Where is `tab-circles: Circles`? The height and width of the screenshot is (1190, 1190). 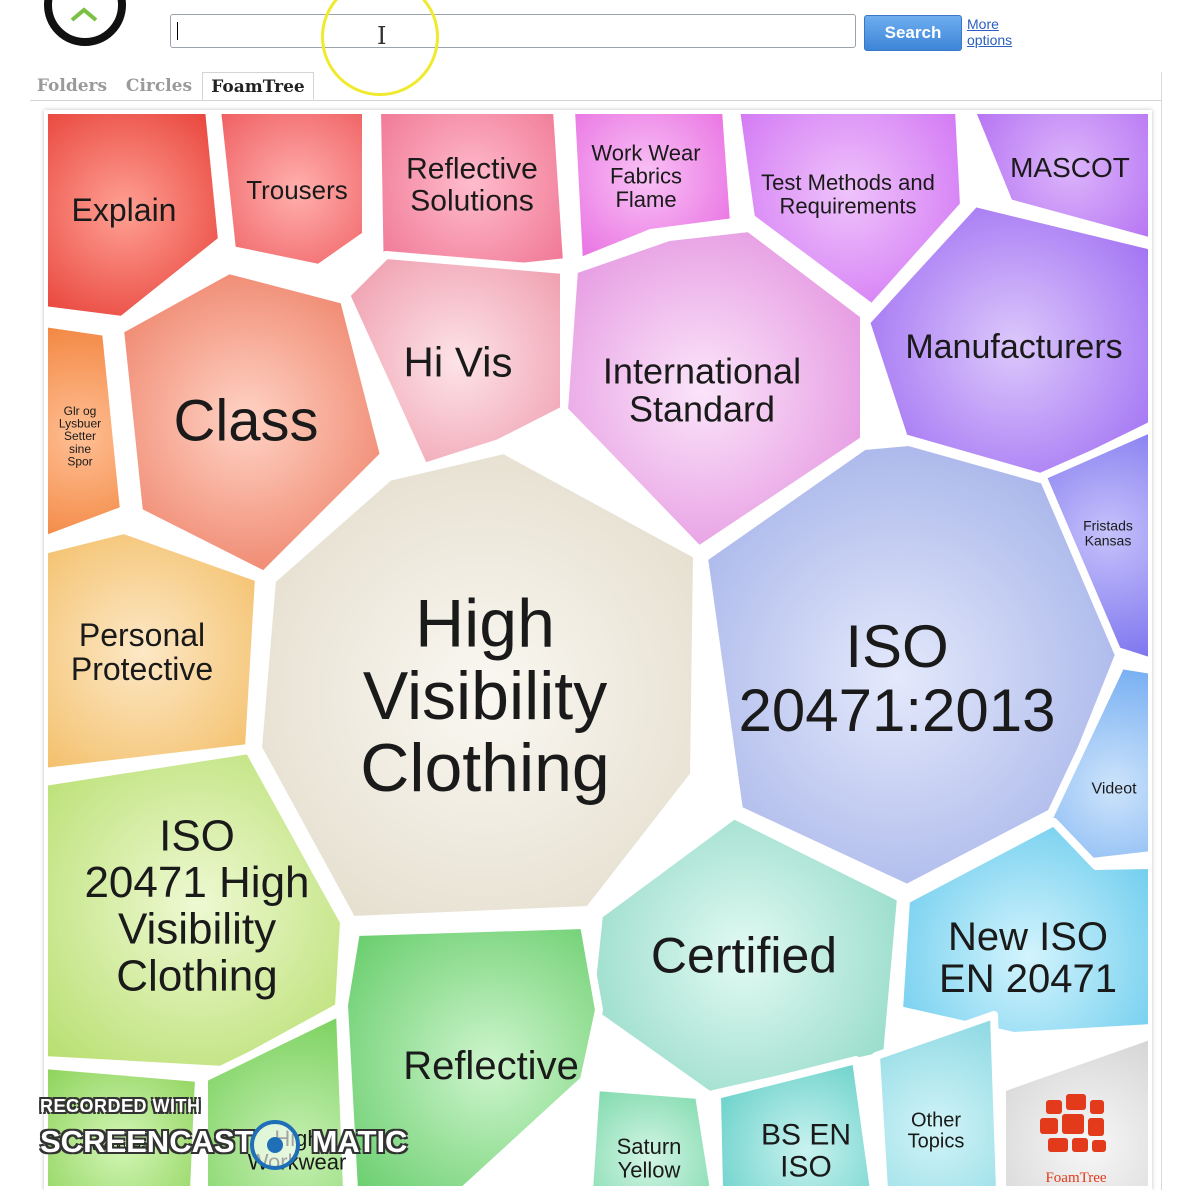
tab-circles: Circles is located at coordinates (159, 86).